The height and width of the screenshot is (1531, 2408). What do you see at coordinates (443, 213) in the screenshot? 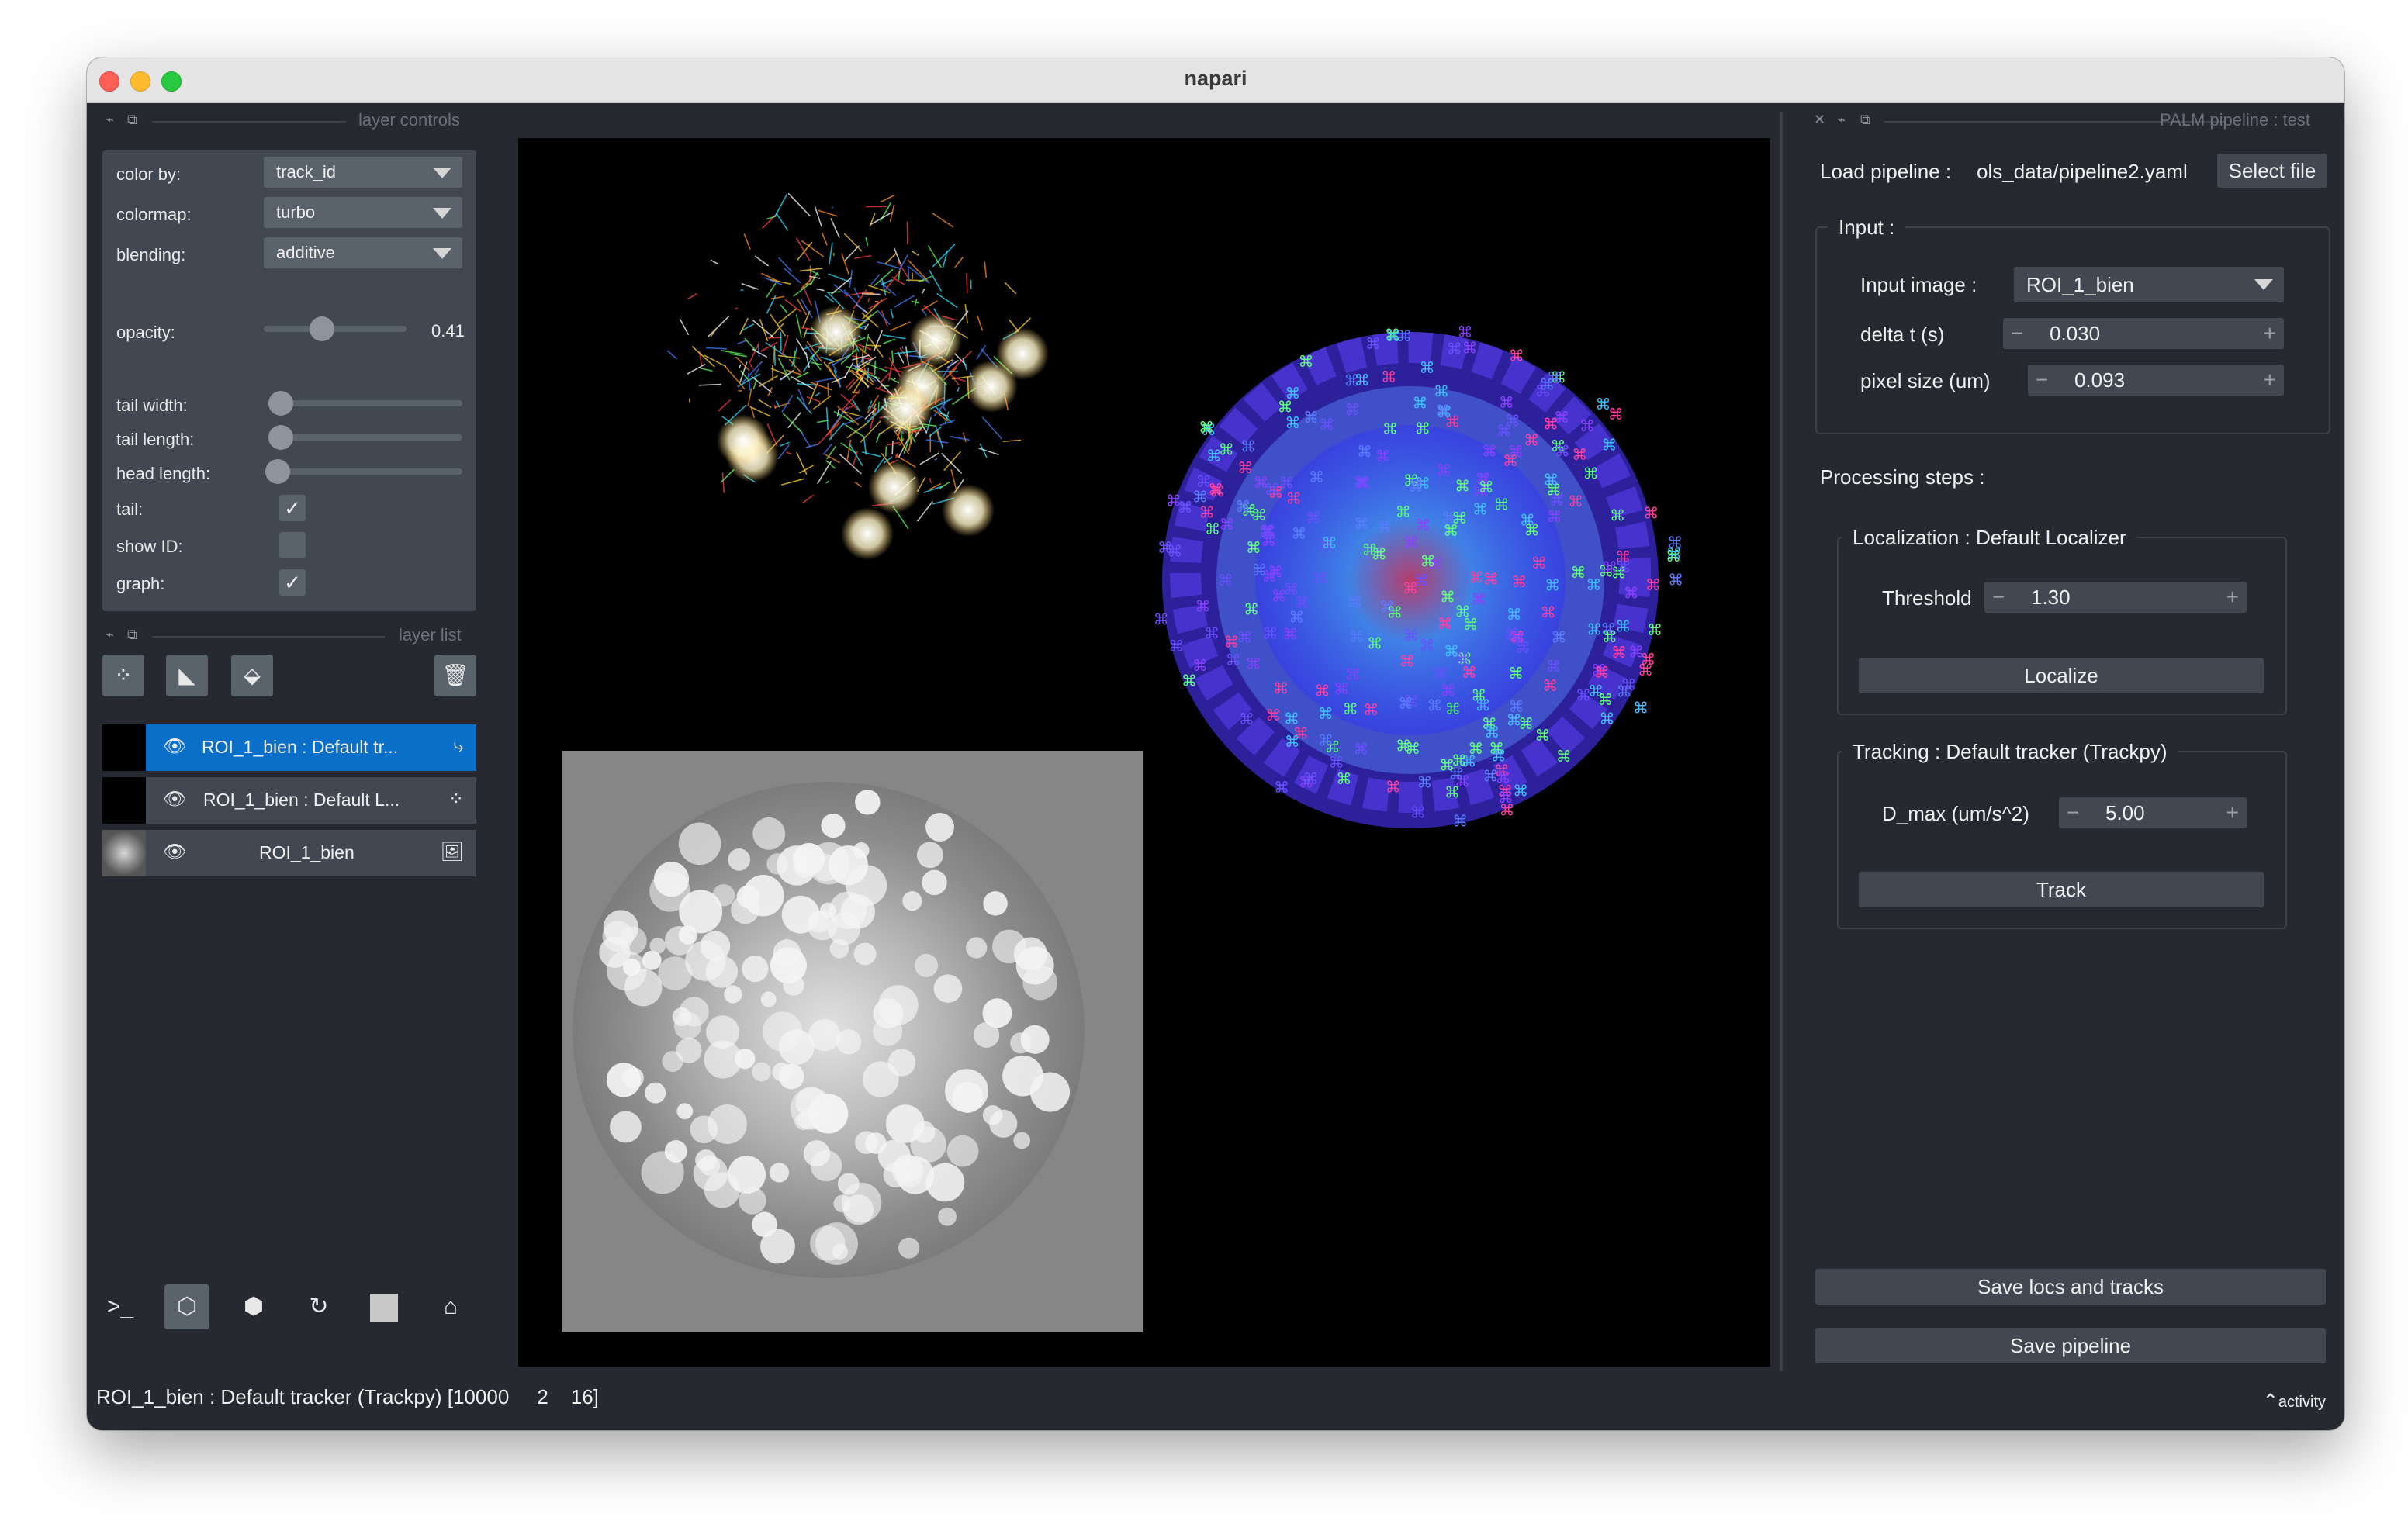
I see `chevron-down-icon` at bounding box center [443, 213].